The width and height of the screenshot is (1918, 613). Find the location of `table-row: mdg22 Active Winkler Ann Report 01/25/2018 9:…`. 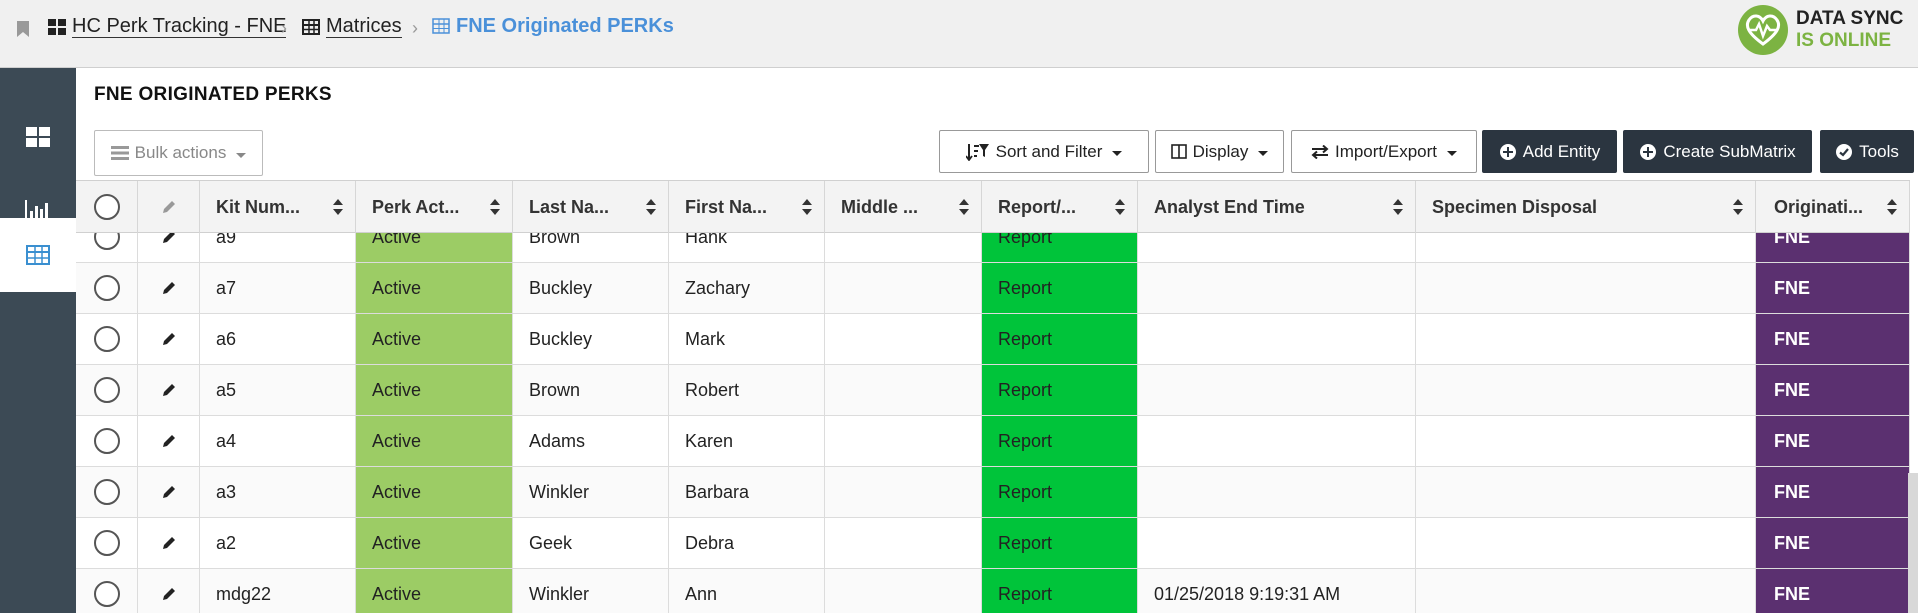

table-row: mdg22 Active Winkler Ann Report 01/25/2018 9:… is located at coordinates (993, 591).